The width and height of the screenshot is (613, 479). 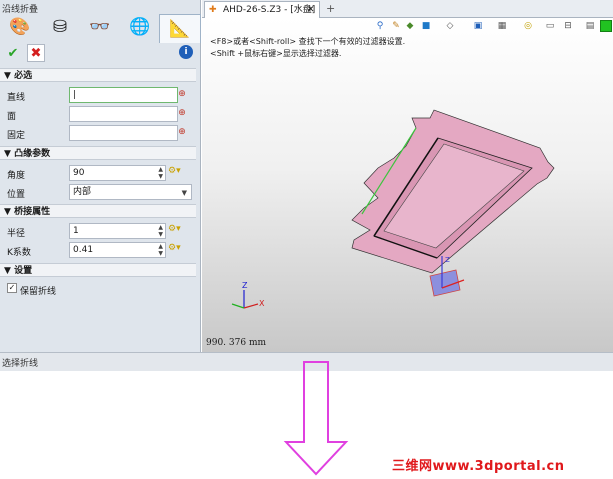 What do you see at coordinates (98, 270) in the screenshot?
I see `section-settings: ▼ 设置` at bounding box center [98, 270].